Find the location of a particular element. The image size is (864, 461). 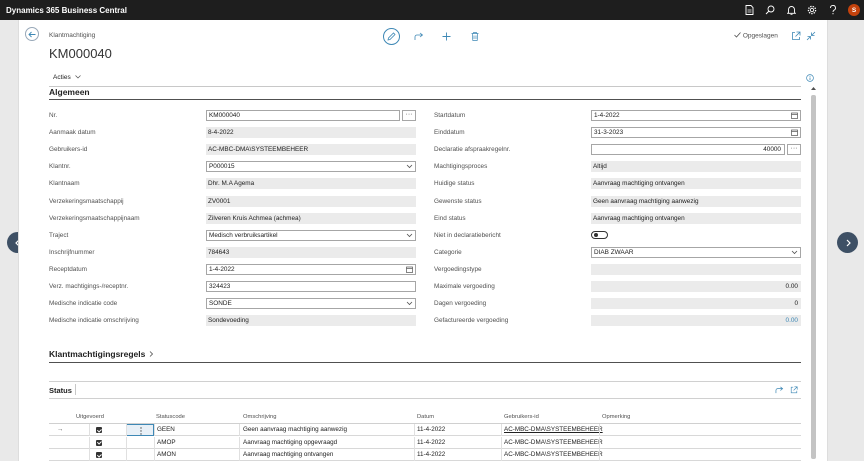

vertical-scrollbar is located at coordinates (813, 273).